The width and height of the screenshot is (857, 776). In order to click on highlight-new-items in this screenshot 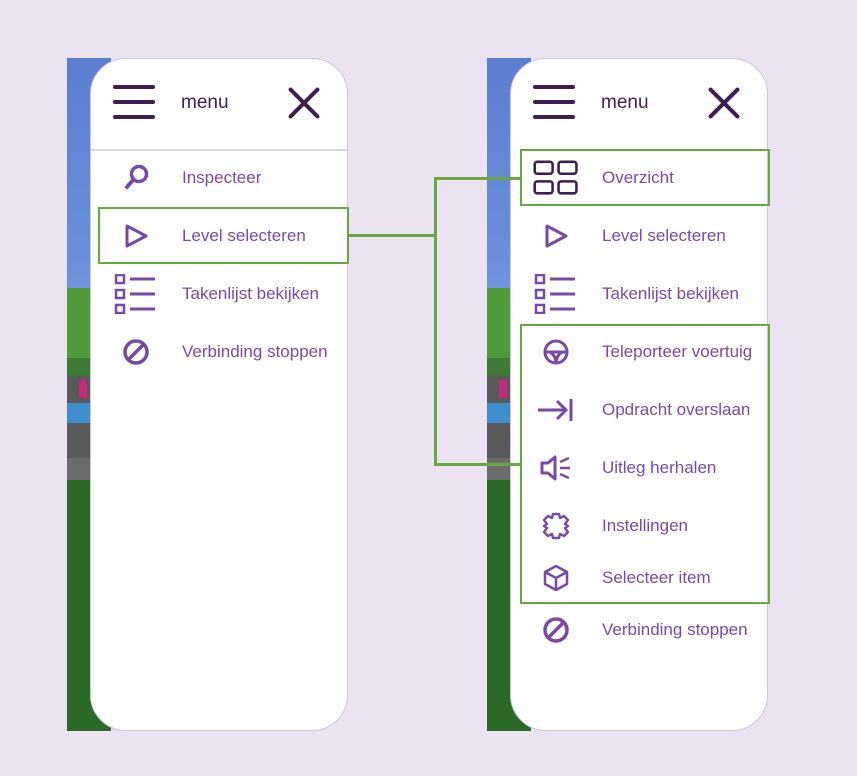, I will do `click(645, 464)`.